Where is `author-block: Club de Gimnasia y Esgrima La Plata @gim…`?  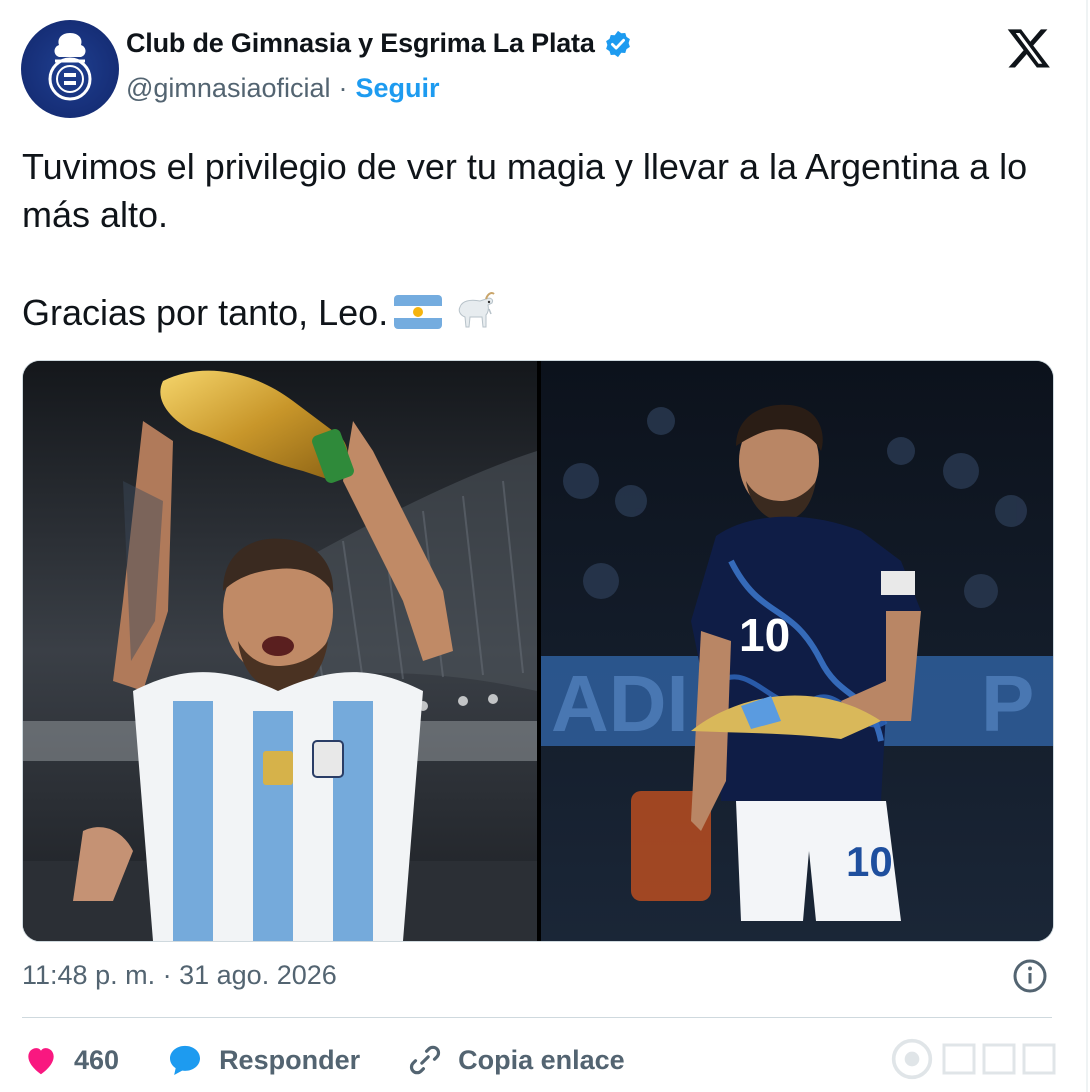
author-block: Club de Gimnasia y Esgrima La Plata @gim… is located at coordinates (379, 66).